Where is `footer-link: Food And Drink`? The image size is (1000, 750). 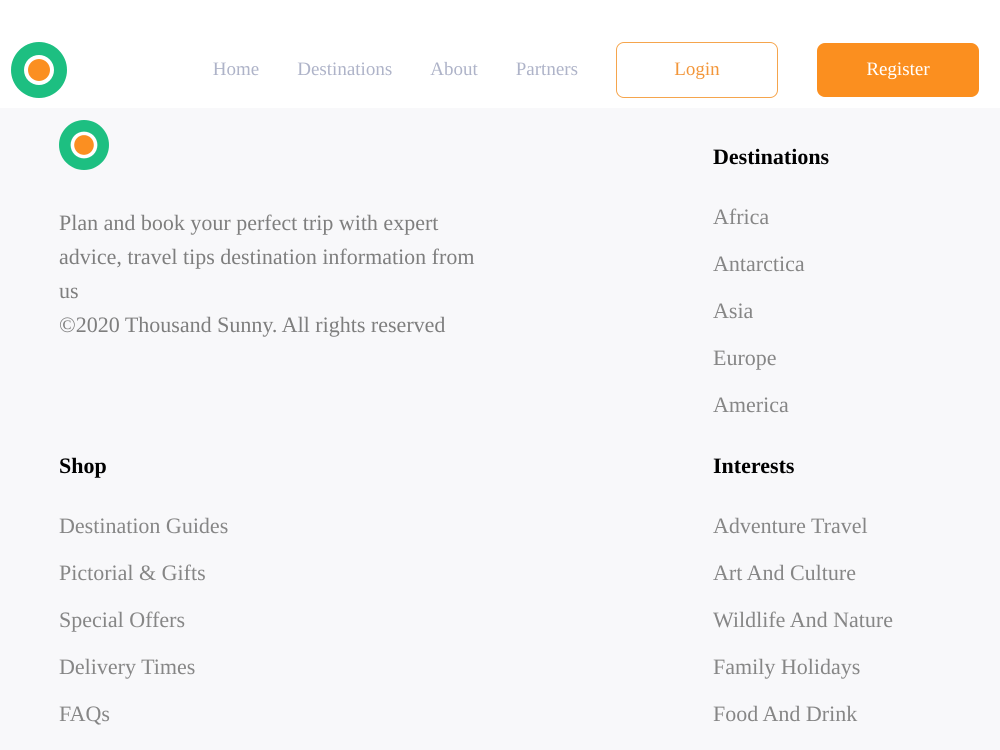
footer-link: Food And Drink is located at coordinates (785, 714).